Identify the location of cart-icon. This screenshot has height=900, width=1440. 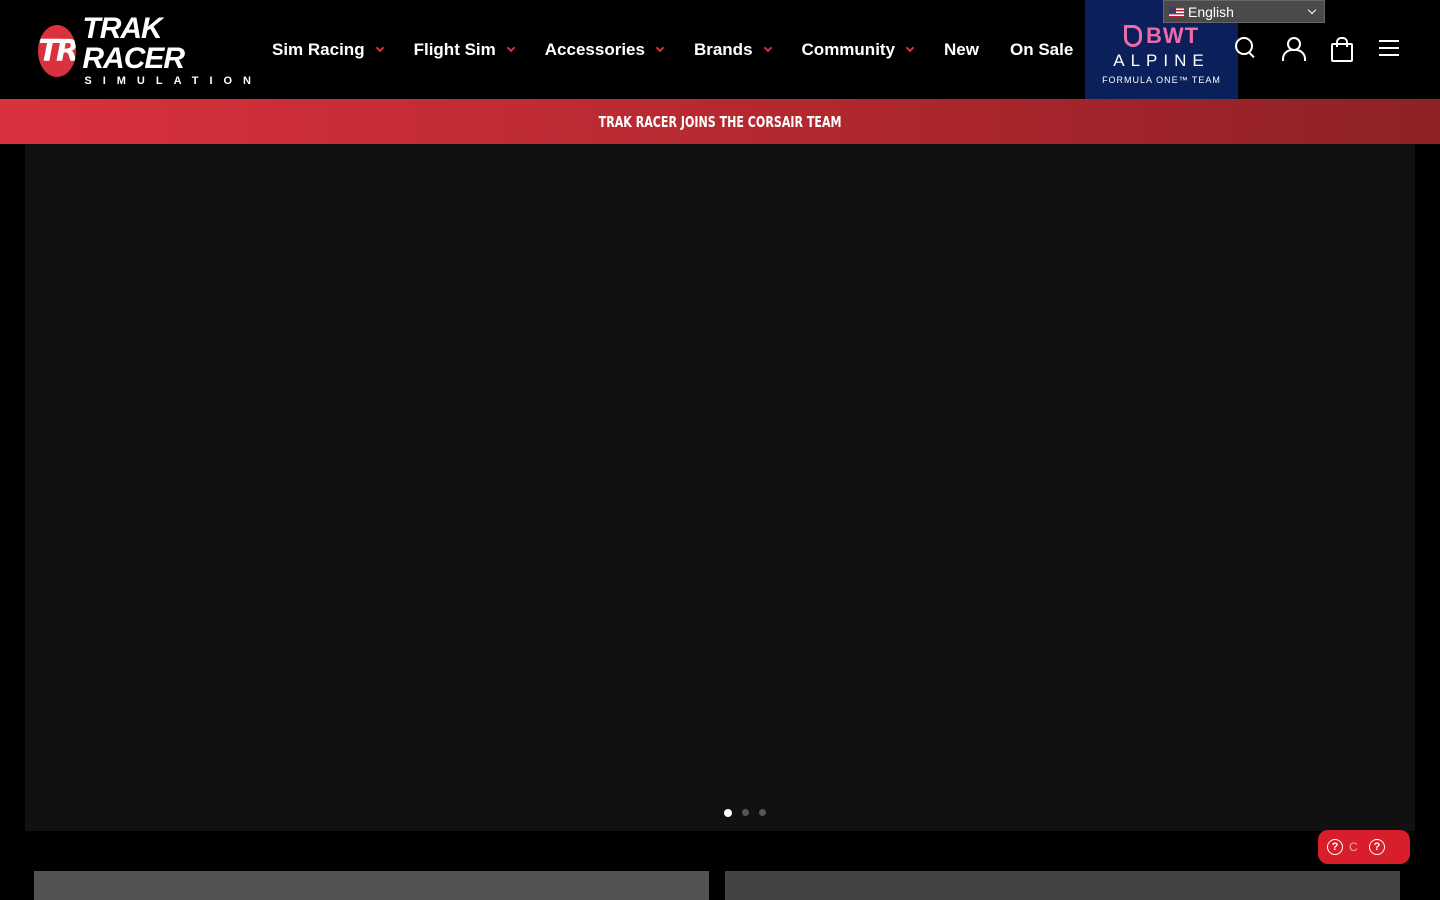
(1341, 48).